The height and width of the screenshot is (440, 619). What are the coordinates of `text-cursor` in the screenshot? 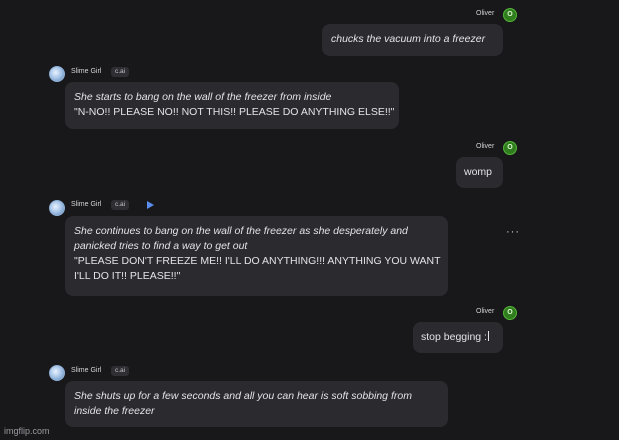 It's located at (488, 336).